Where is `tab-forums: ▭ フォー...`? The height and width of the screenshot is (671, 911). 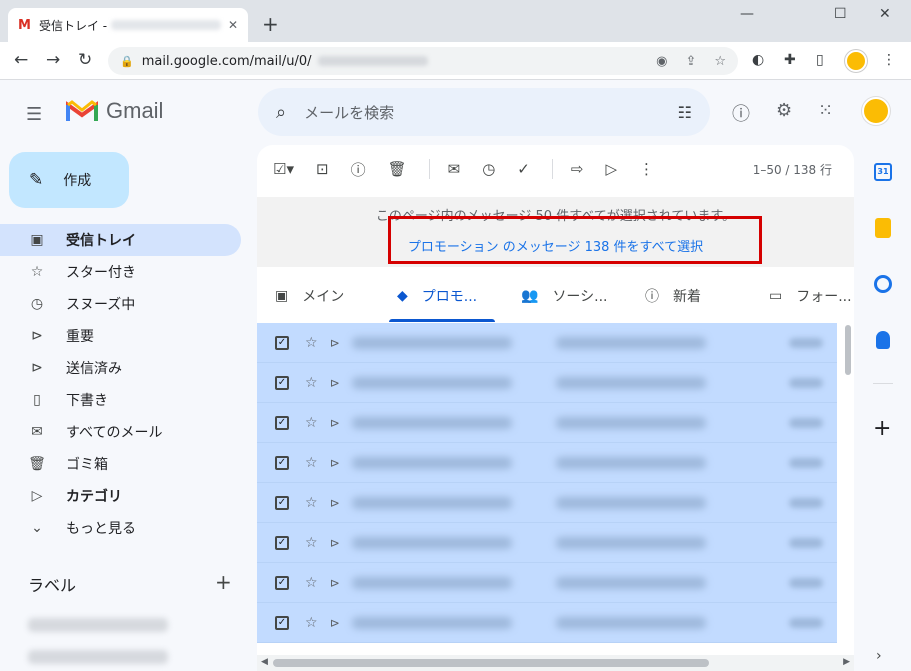
tab-forums: ▭ フォー... is located at coordinates (810, 296).